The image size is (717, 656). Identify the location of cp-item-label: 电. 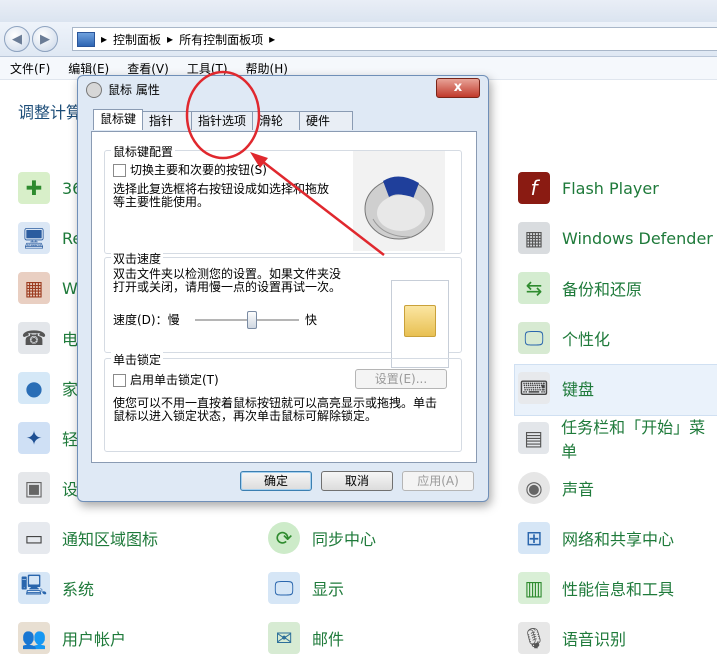
(70, 339).